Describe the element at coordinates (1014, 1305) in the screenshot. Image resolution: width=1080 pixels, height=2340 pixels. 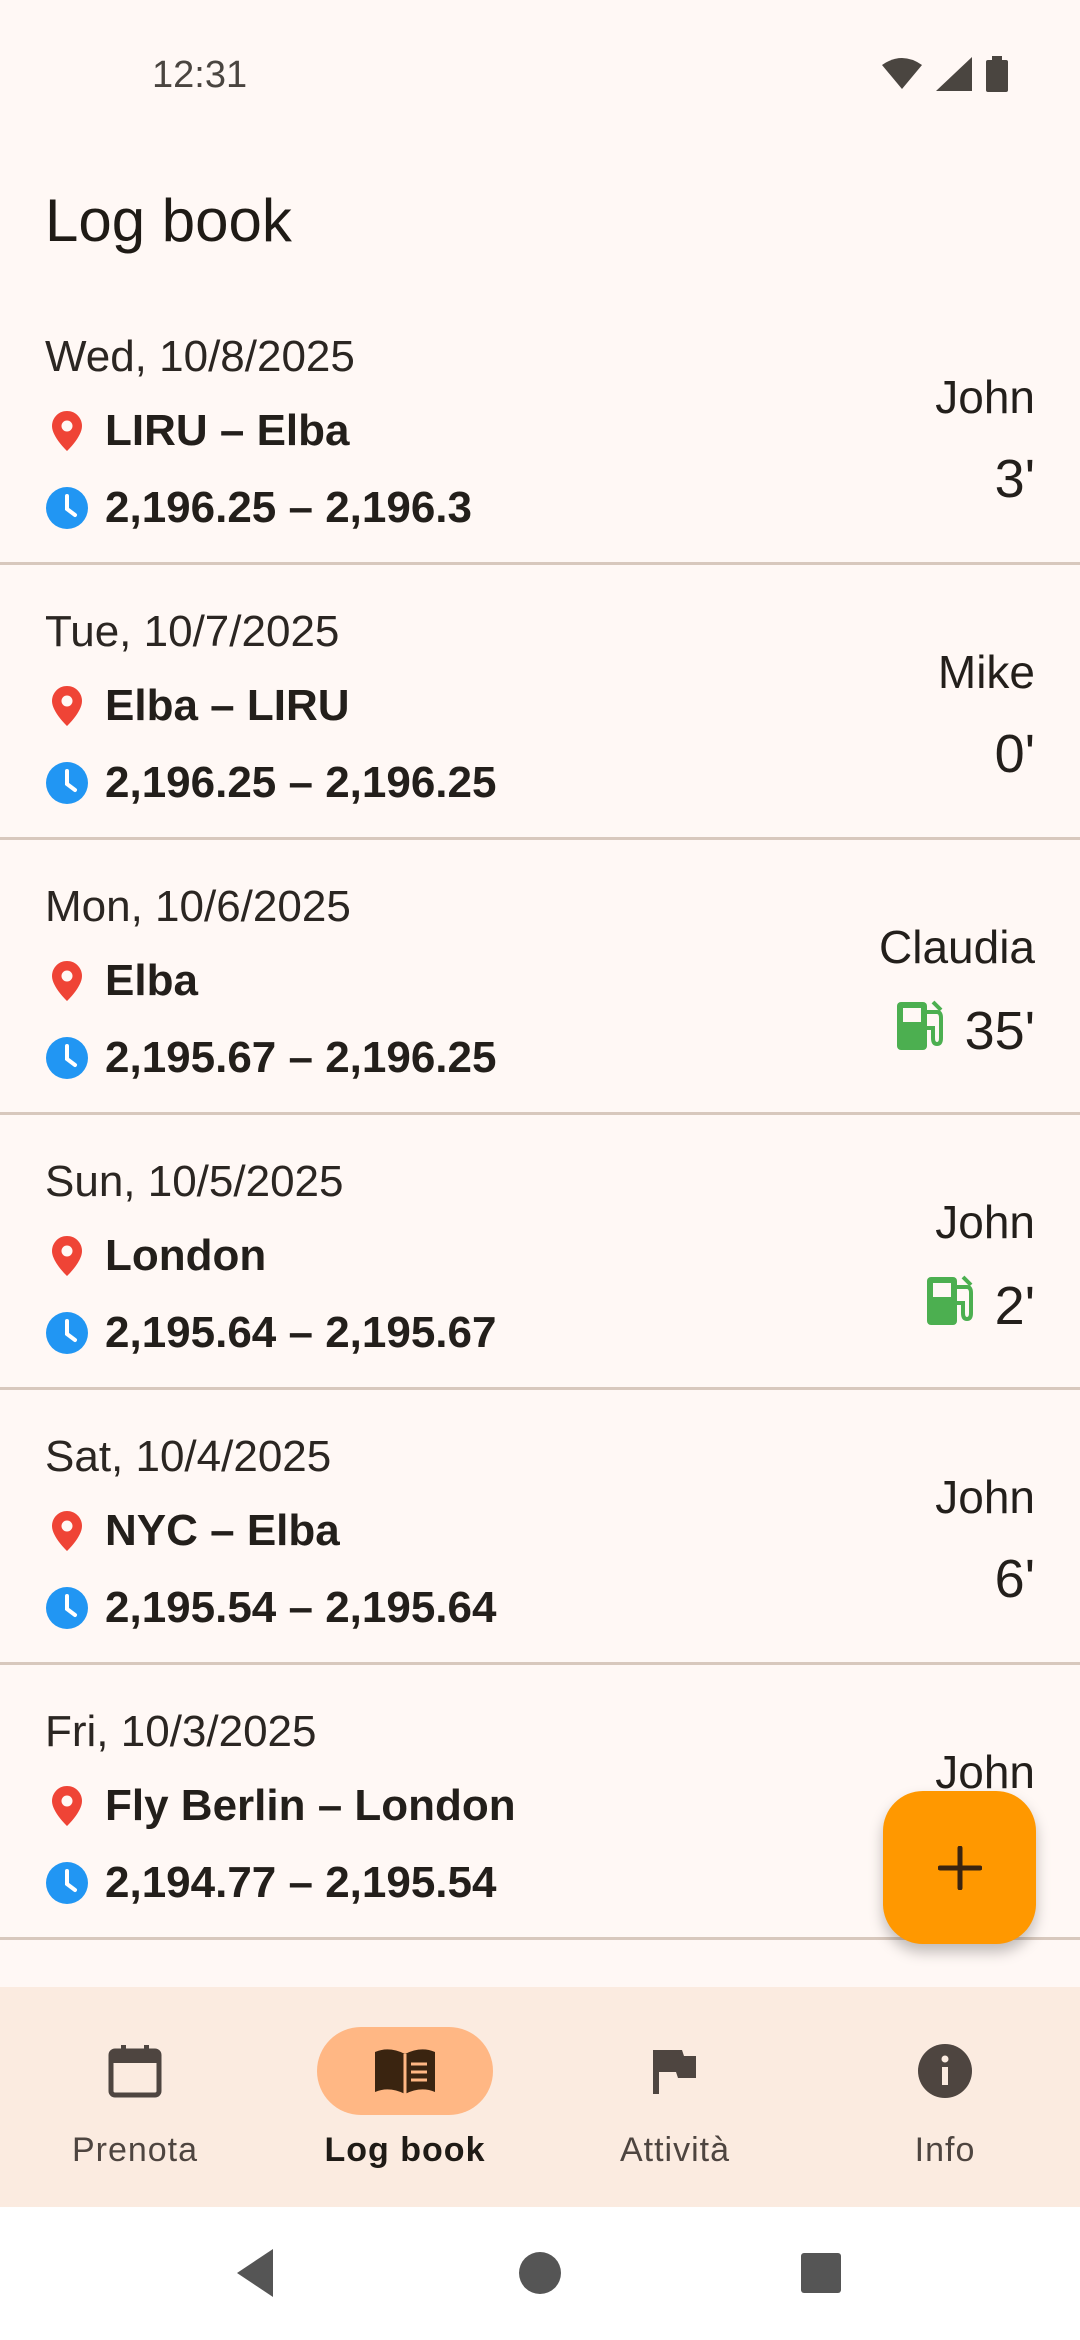
I see `entry-duration-text: 2'` at that location.